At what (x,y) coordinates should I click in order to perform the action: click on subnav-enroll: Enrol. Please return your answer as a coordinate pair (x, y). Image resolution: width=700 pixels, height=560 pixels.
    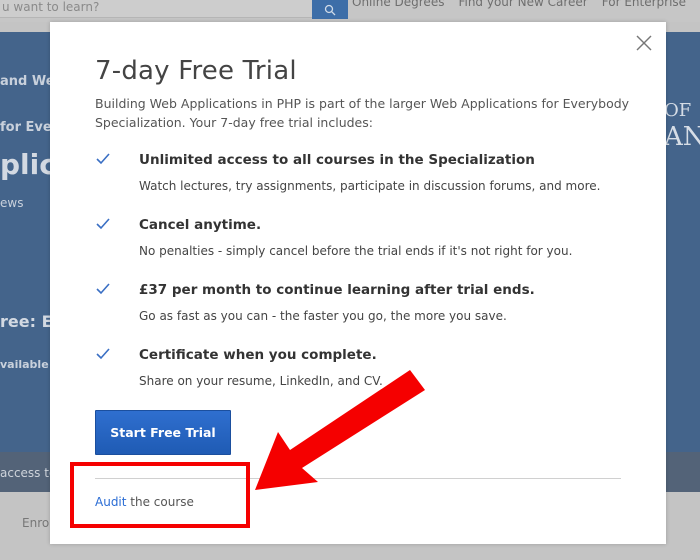
    Looking at the image, I should click on (37, 523).